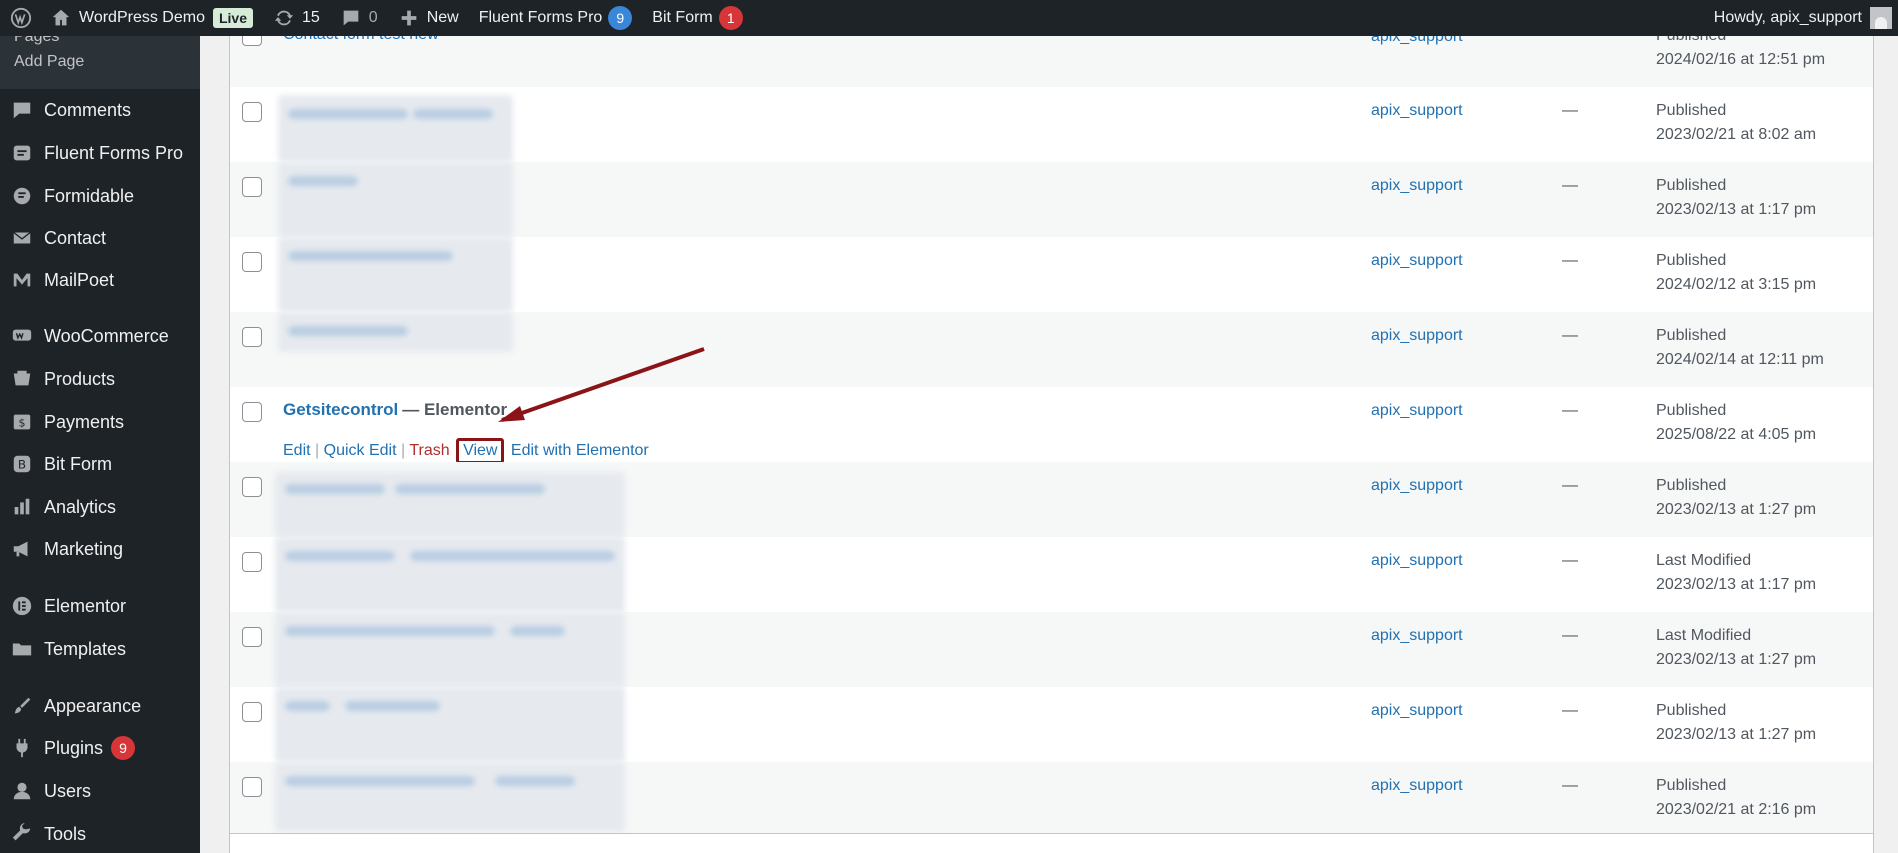  What do you see at coordinates (480, 451) in the screenshot?
I see `view-link: View` at bounding box center [480, 451].